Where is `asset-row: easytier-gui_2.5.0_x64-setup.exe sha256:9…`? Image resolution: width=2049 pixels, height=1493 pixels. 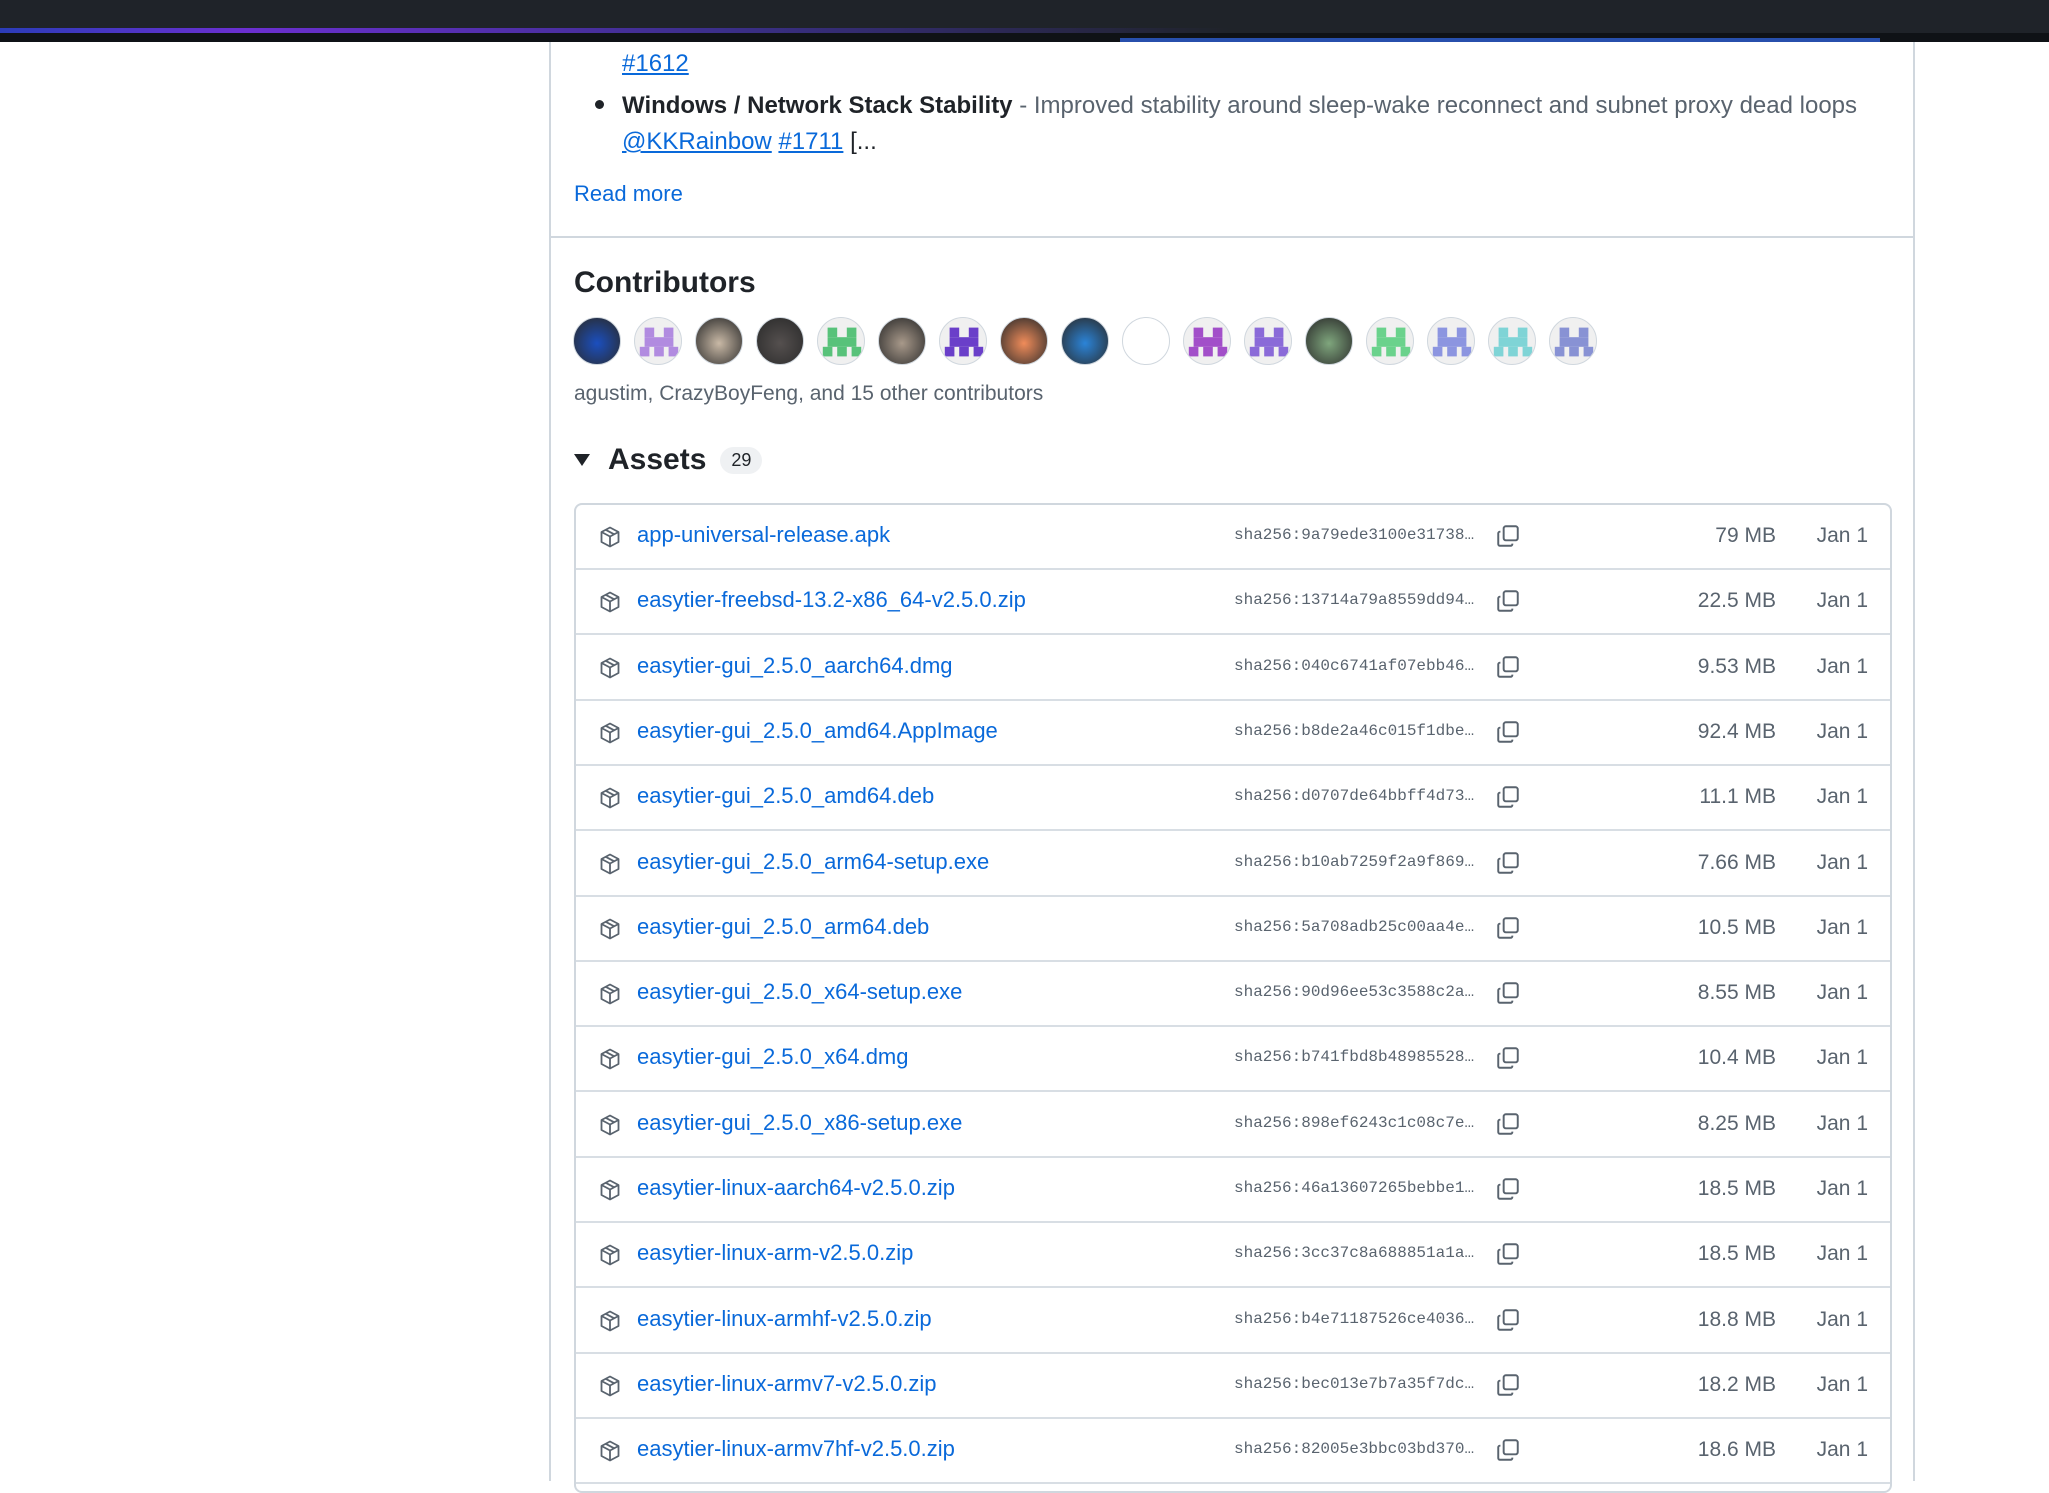 asset-row: easytier-gui_2.5.0_x64-setup.exe sha256:9… is located at coordinates (1233, 995).